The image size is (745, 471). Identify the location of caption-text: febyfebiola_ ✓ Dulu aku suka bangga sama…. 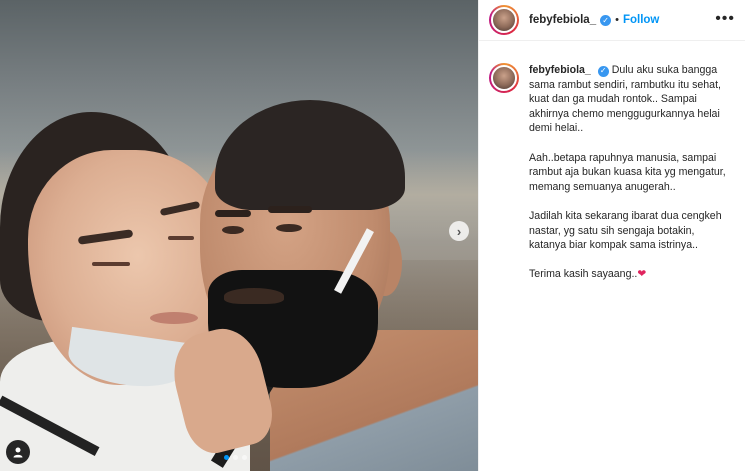
(631, 180).